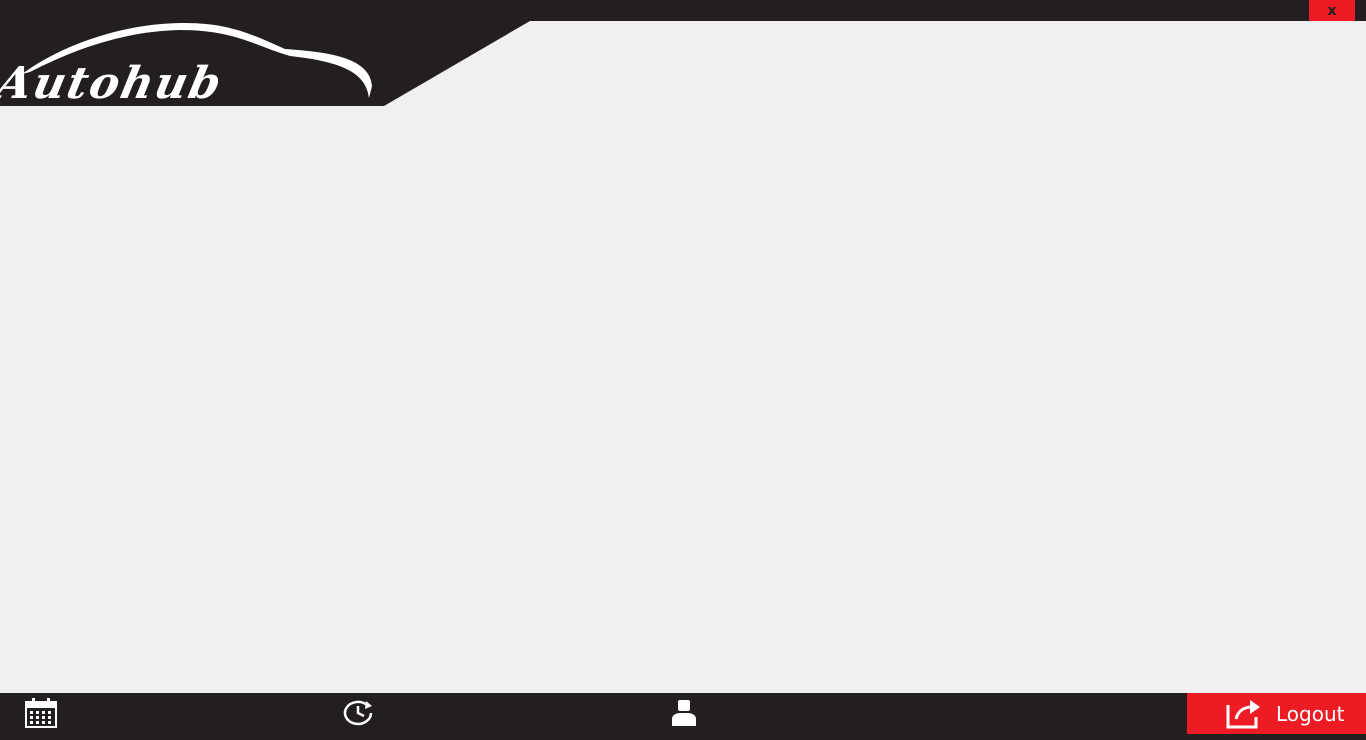  What do you see at coordinates (1332, 10) in the screenshot?
I see `close-button: x` at bounding box center [1332, 10].